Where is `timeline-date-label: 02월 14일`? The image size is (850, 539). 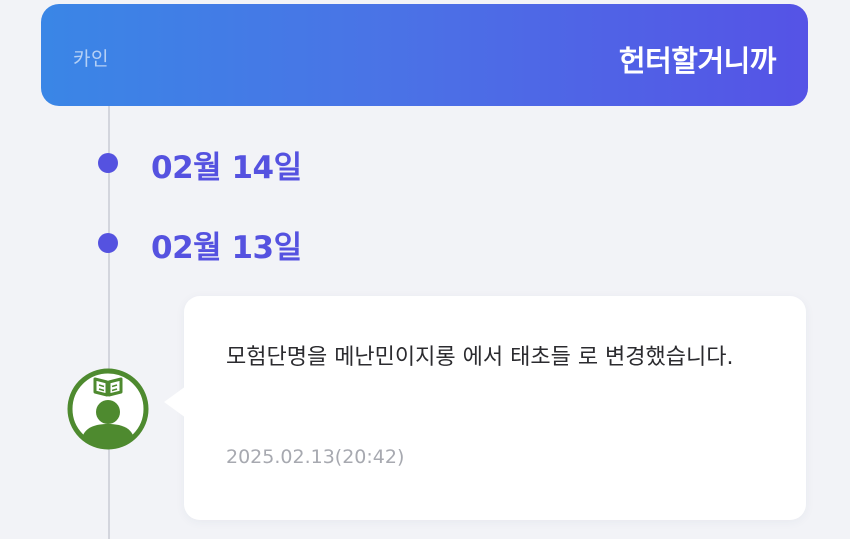 timeline-date-label: 02월 14일 is located at coordinates (226, 168).